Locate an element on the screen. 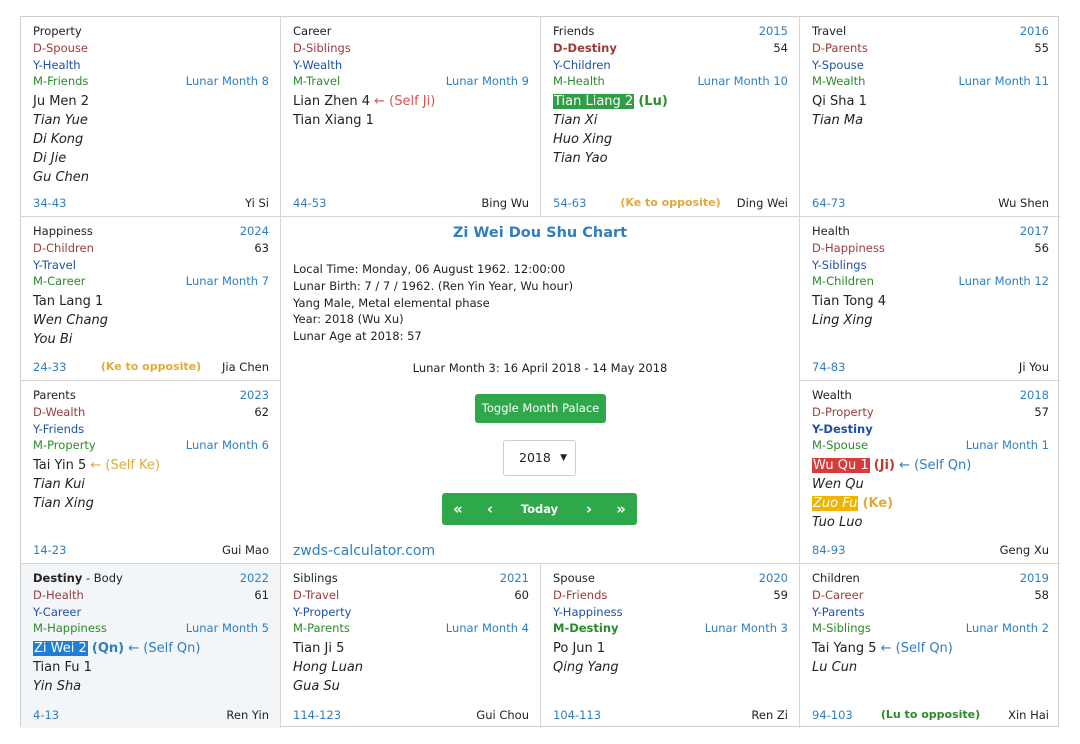  palace-year: 2017 is located at coordinates (1034, 231).